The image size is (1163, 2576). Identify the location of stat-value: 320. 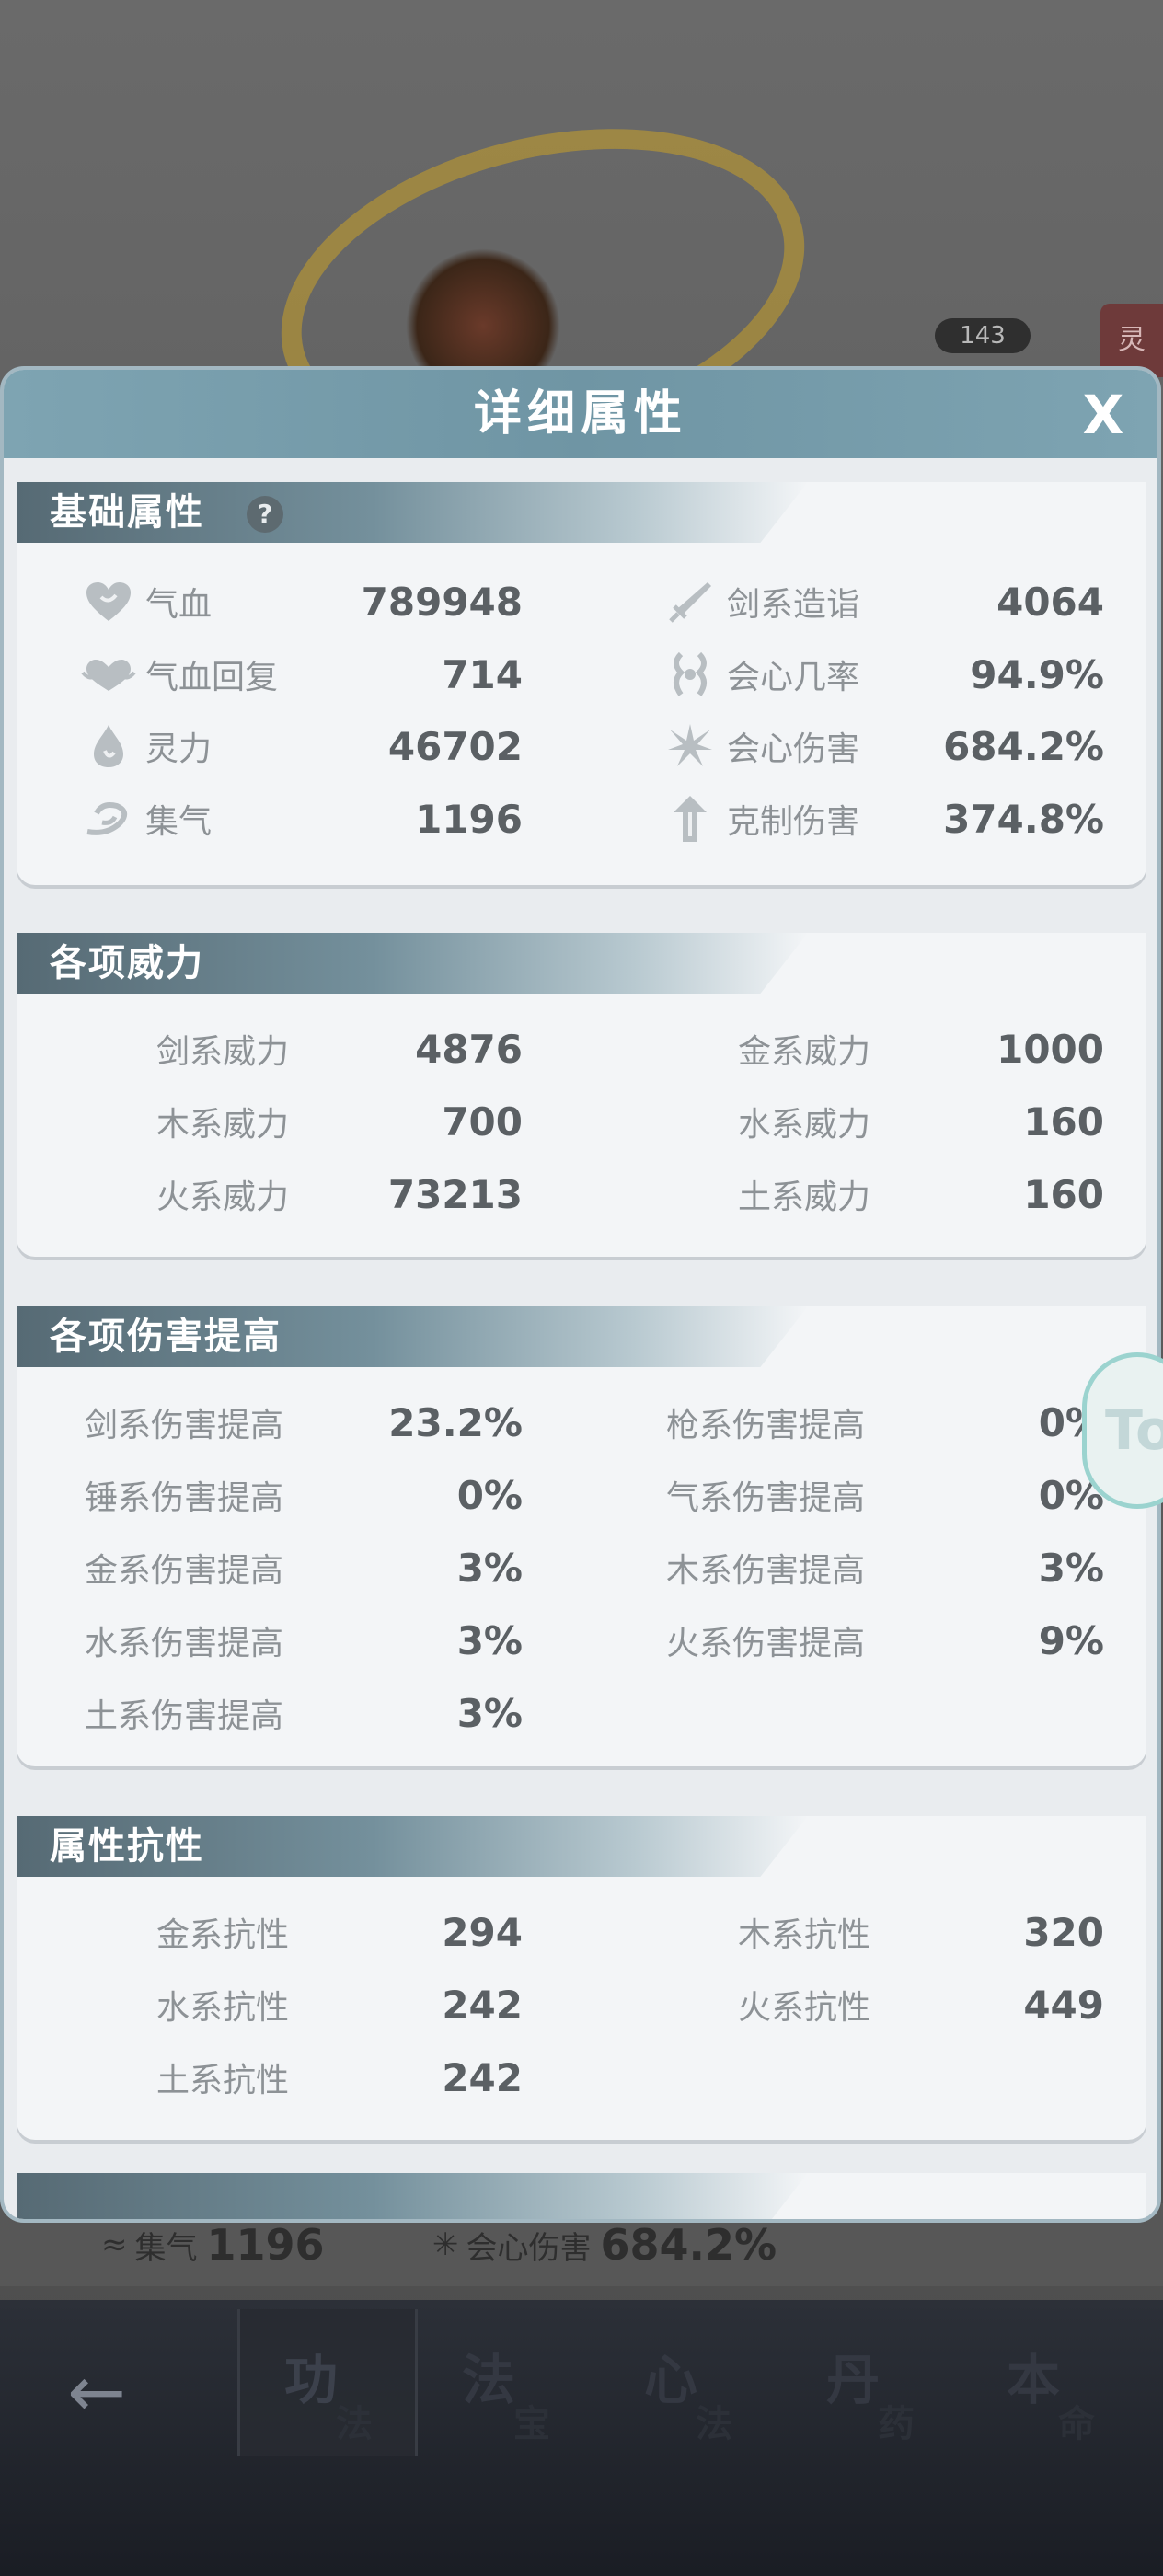
(1064, 1932).